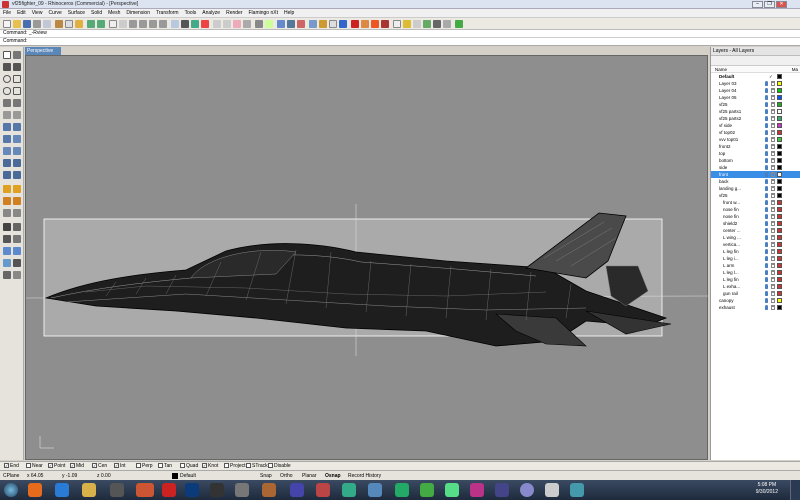 This screenshot has width=800, height=500. Describe the element at coordinates (144, 466) in the screenshot. I see `osnap-perp: Perp` at that location.